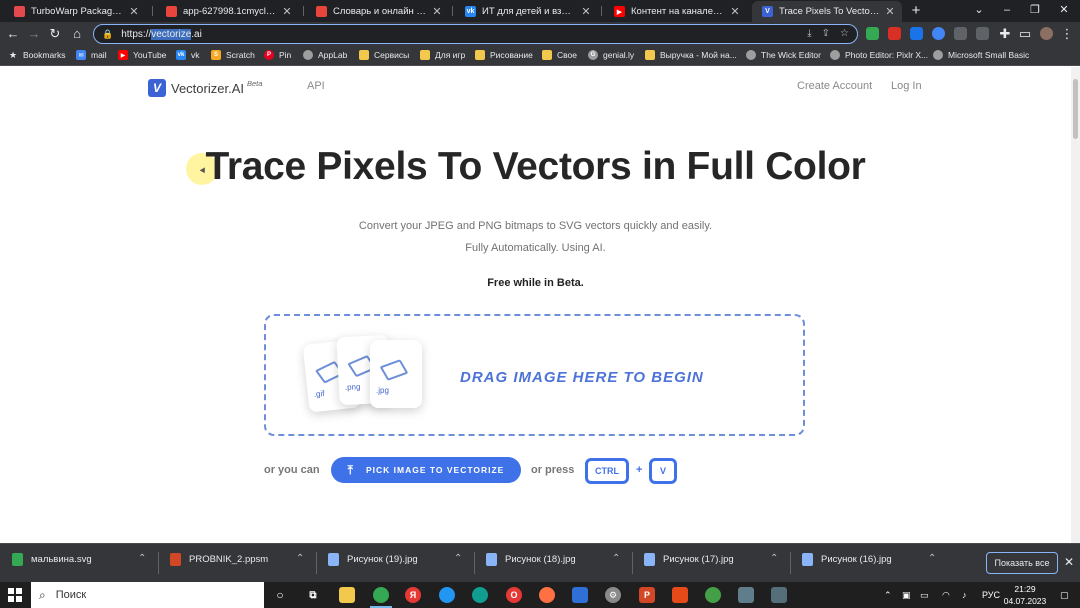  Describe the element at coordinates (442, 55) in the screenshot. I see `bookmark-folder-games: Для игр` at that location.